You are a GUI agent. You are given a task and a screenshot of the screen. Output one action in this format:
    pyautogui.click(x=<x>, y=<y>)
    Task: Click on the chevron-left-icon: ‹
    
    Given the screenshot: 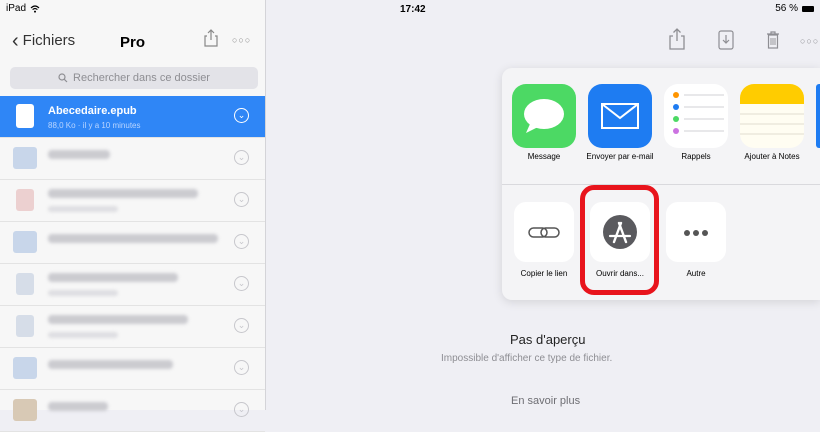 What is the action you would take?
    pyautogui.click(x=15, y=40)
    